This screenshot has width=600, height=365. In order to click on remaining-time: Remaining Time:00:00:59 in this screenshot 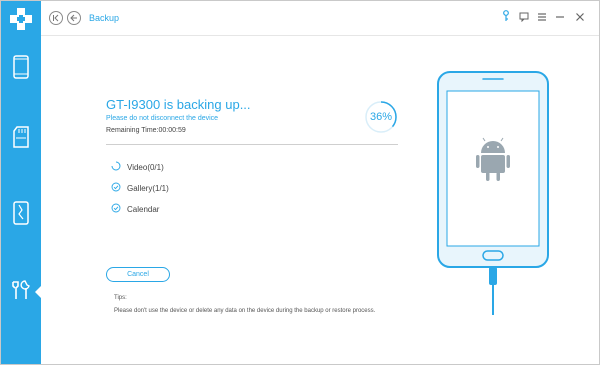, I will do `click(146, 130)`.